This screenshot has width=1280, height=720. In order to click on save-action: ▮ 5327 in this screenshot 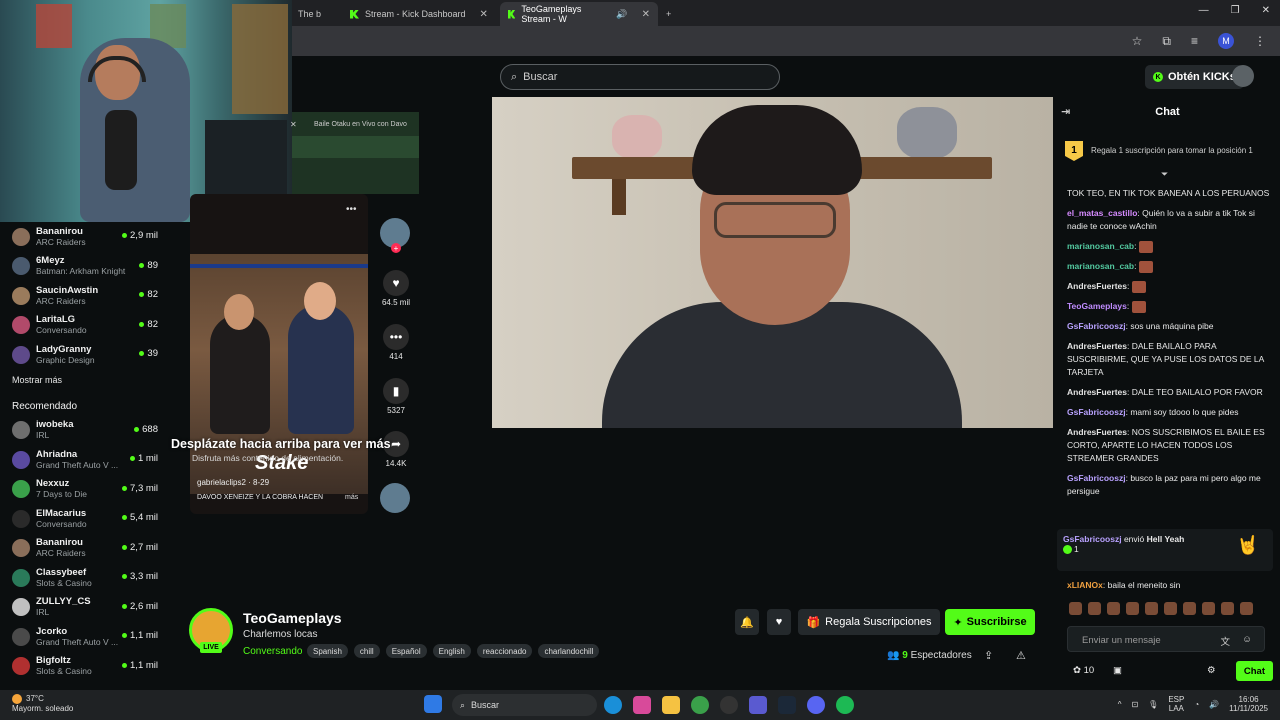, I will do `click(396, 396)`.